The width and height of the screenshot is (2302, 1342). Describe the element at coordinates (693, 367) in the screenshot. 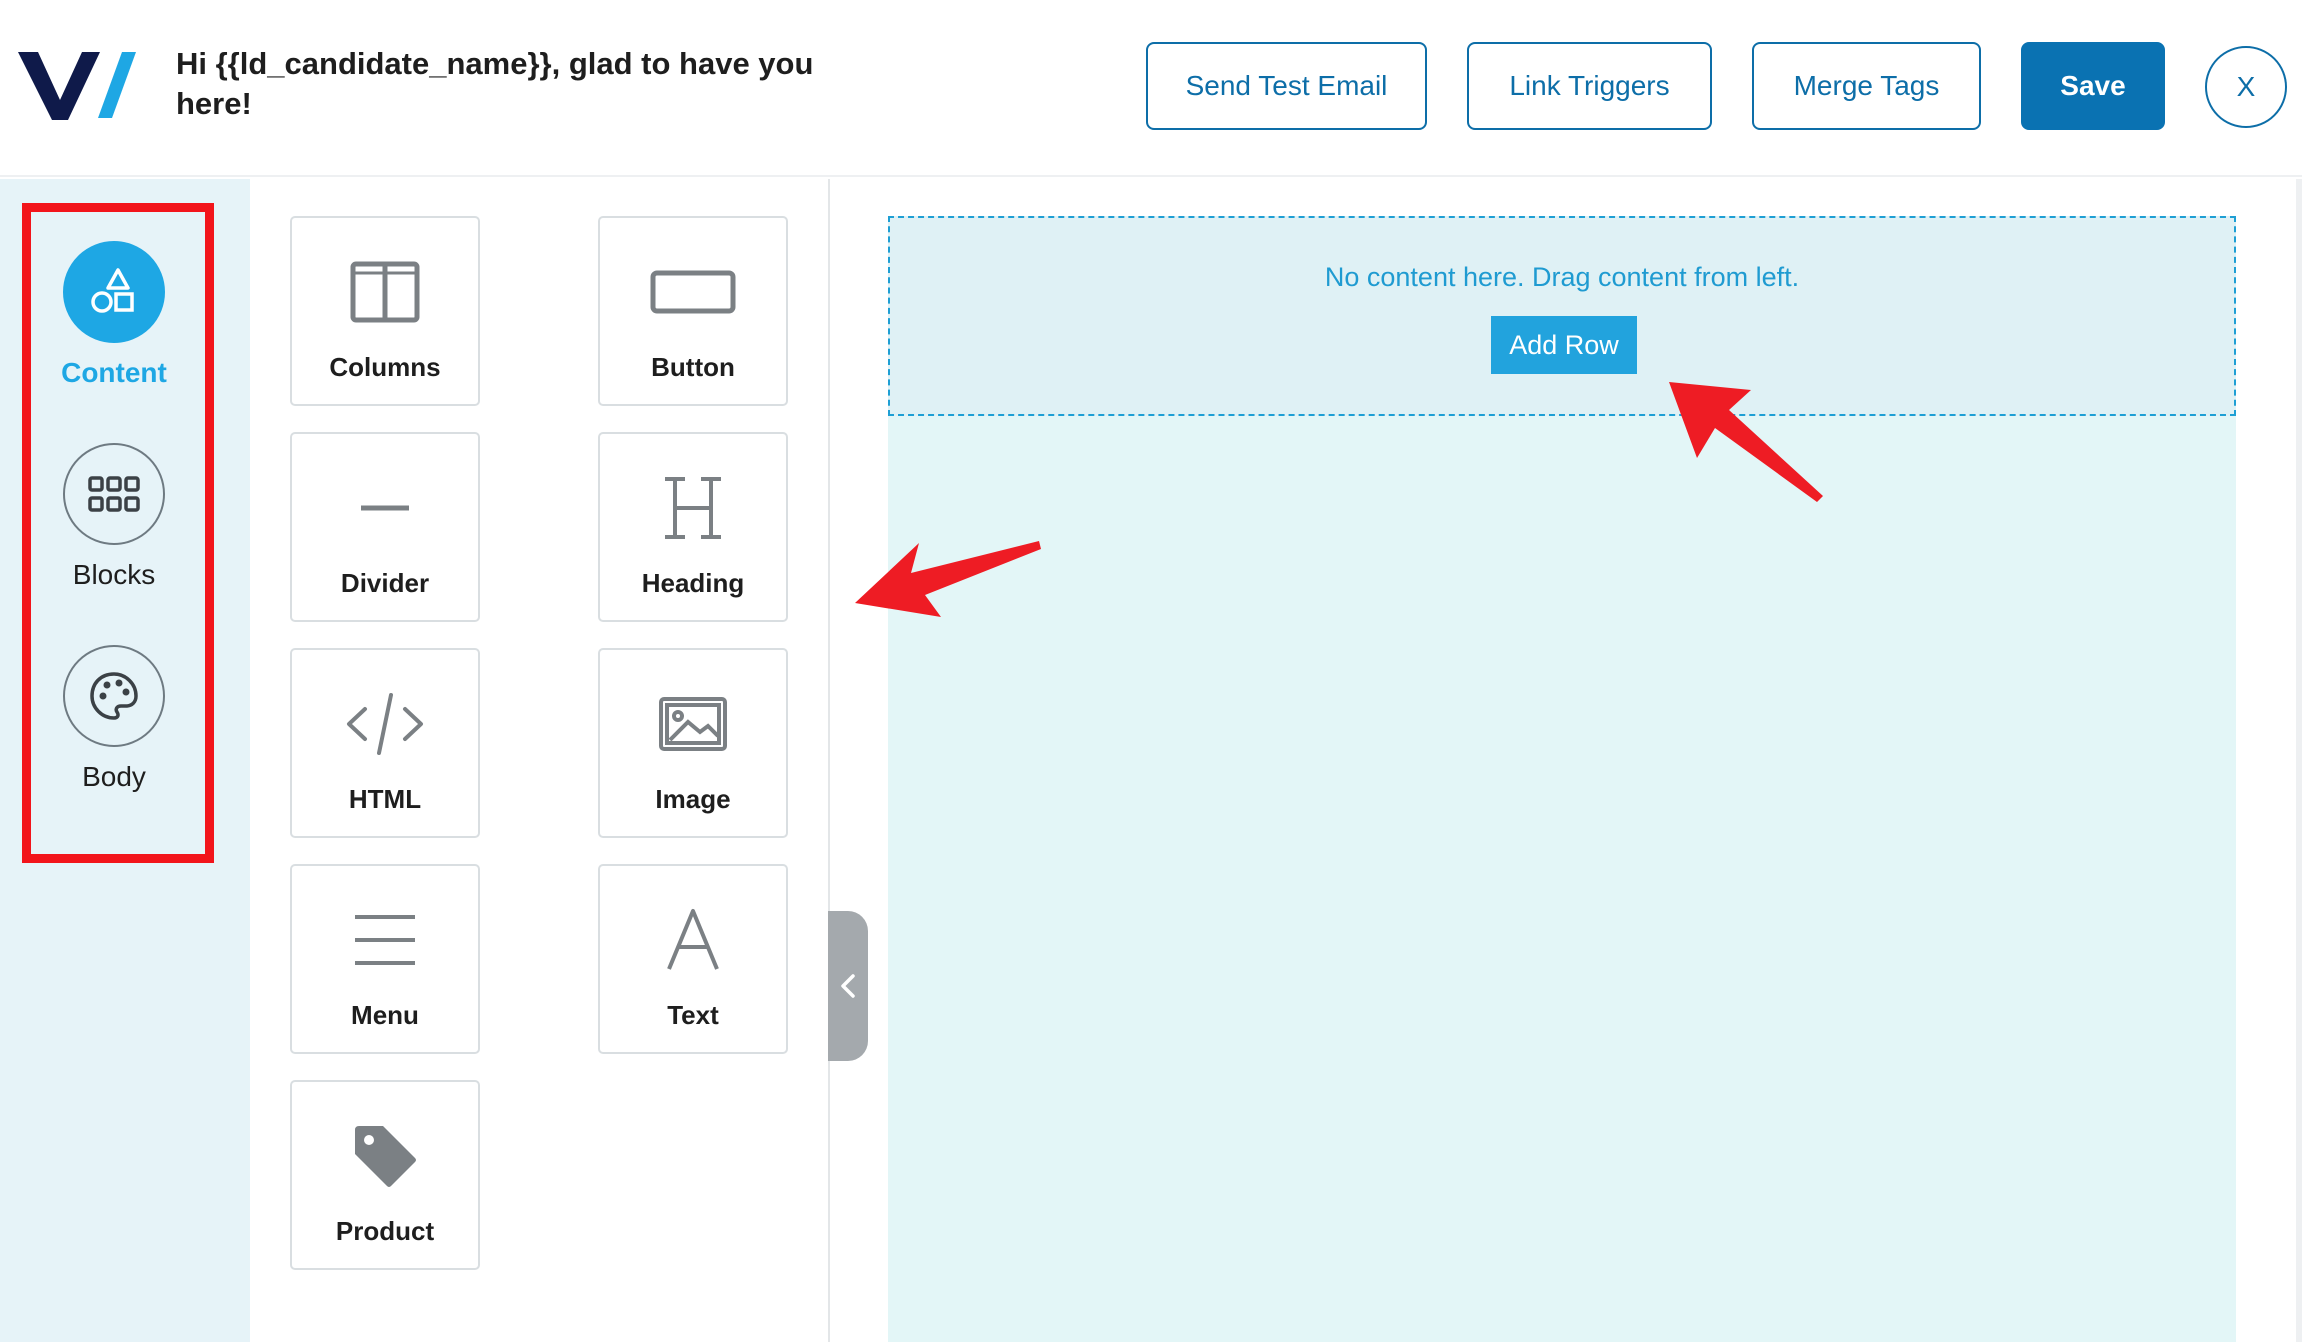

I see `tool-label: Button` at that location.